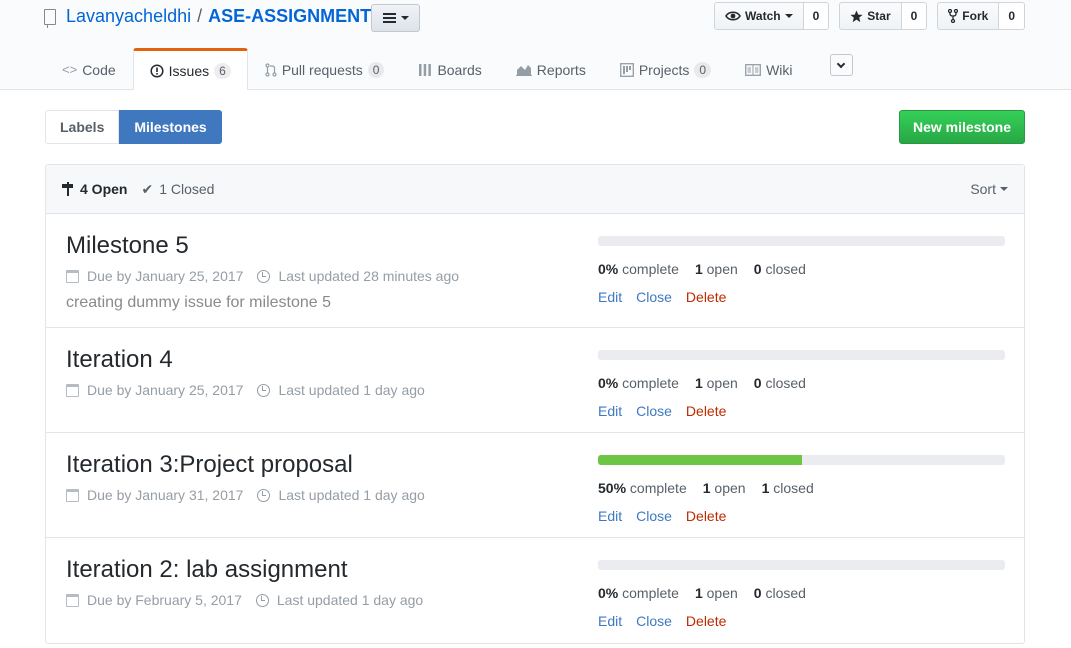 The width and height of the screenshot is (1071, 648). I want to click on repo-title: Lavanyacheldhi / ASE-ASSIGNMENTS, so click(213, 17).